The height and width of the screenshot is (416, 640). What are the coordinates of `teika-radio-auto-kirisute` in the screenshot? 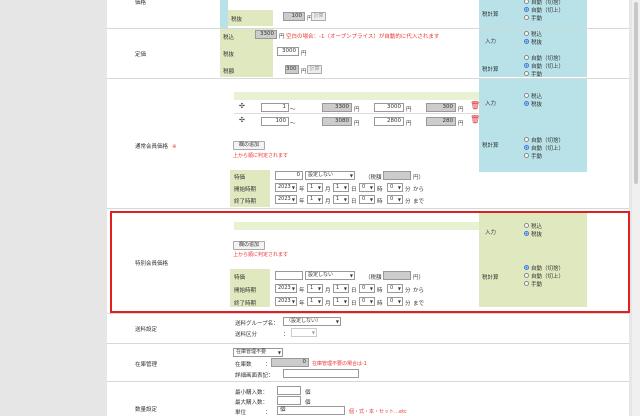 It's located at (526, 57).